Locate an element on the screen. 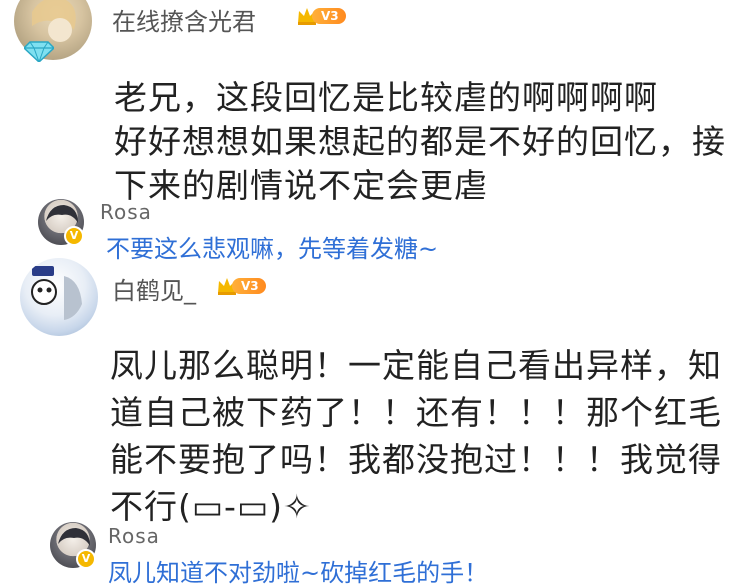  comment-line: 不行(▭-▭)✧ is located at coordinates (211, 506).